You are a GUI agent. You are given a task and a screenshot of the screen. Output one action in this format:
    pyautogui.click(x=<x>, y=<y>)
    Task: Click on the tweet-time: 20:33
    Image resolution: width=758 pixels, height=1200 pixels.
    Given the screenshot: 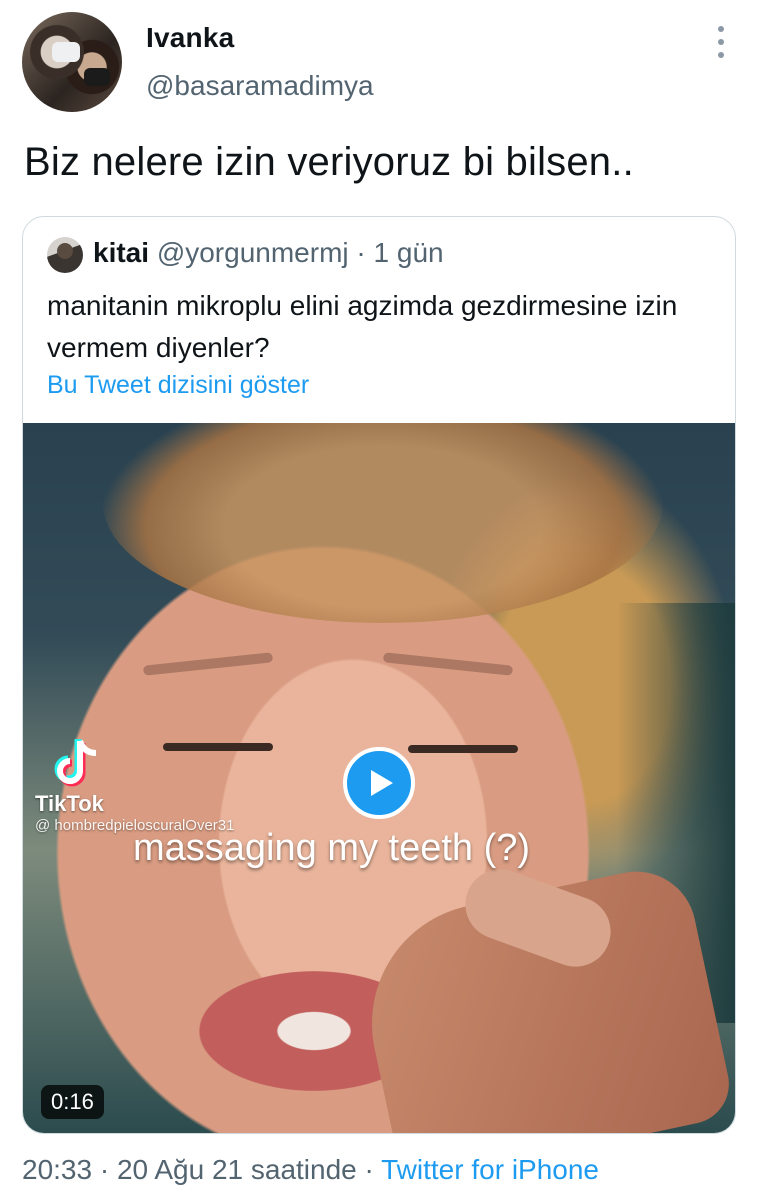 What is the action you would take?
    pyautogui.click(x=57, y=1169)
    